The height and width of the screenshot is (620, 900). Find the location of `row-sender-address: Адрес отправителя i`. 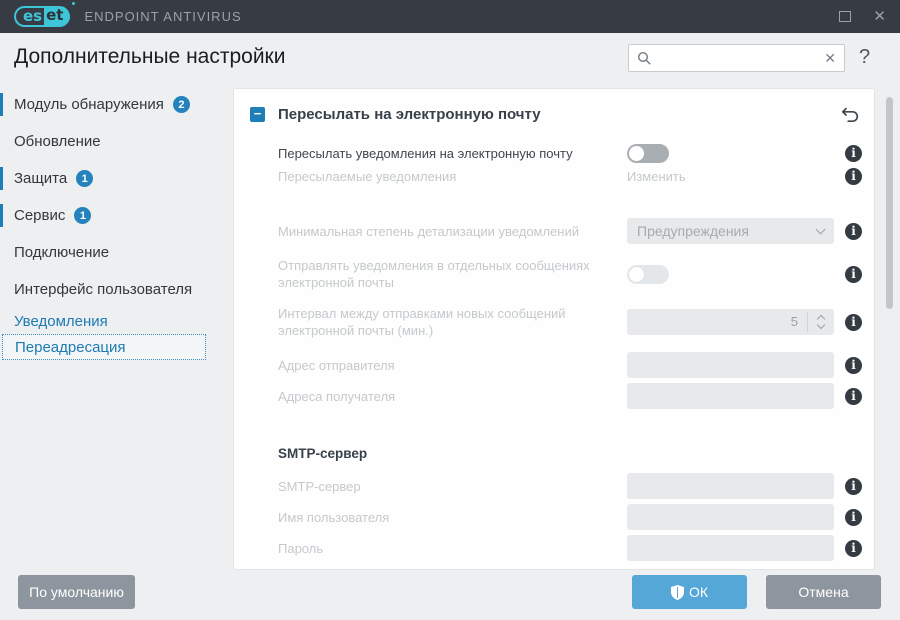

row-sender-address: Адрес отправителя i is located at coordinates (554, 365).